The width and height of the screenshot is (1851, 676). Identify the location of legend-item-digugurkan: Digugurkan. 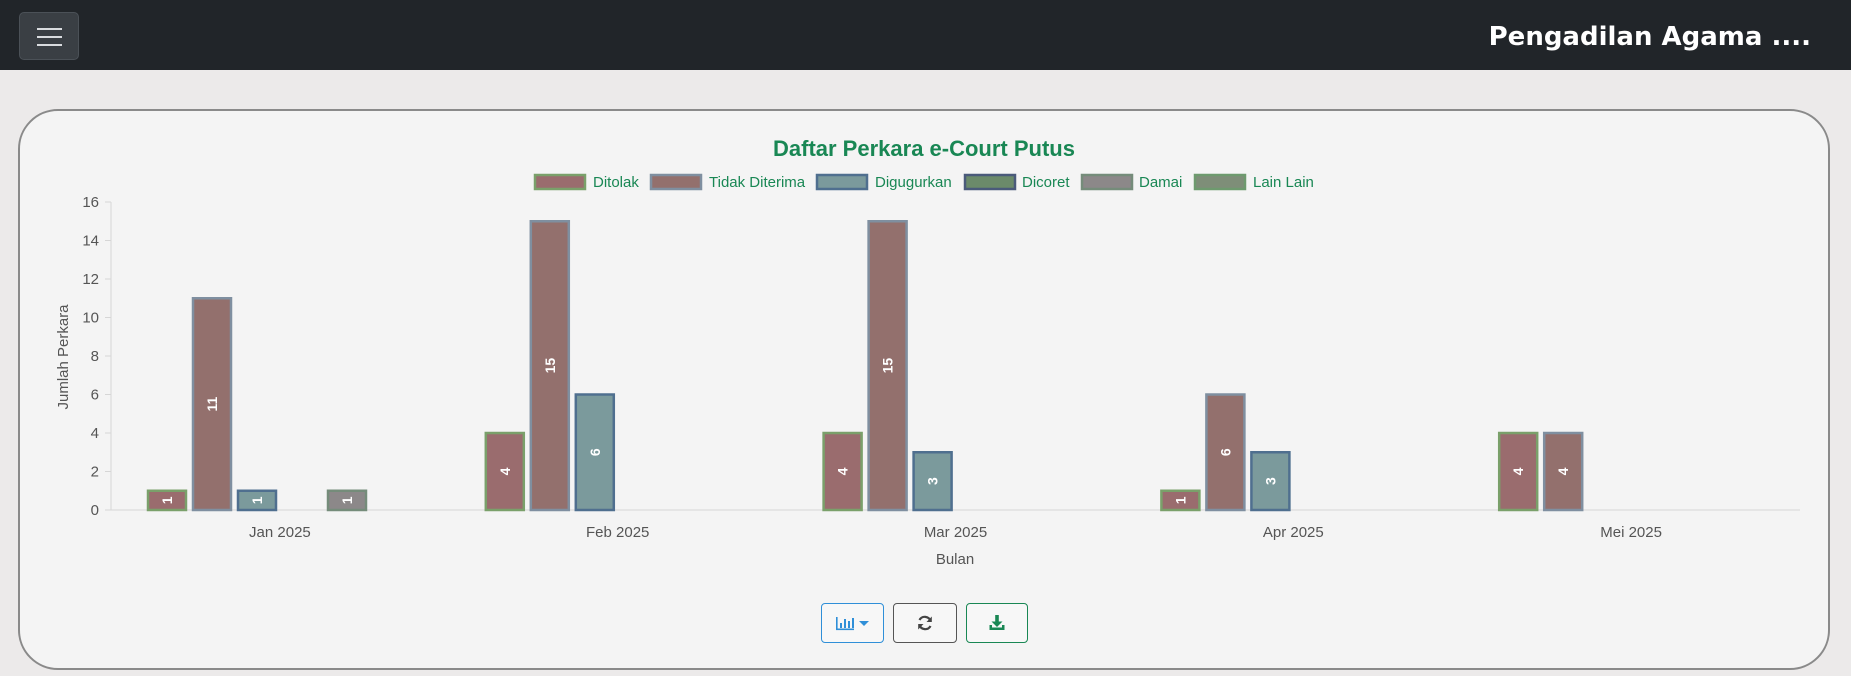
(883, 182).